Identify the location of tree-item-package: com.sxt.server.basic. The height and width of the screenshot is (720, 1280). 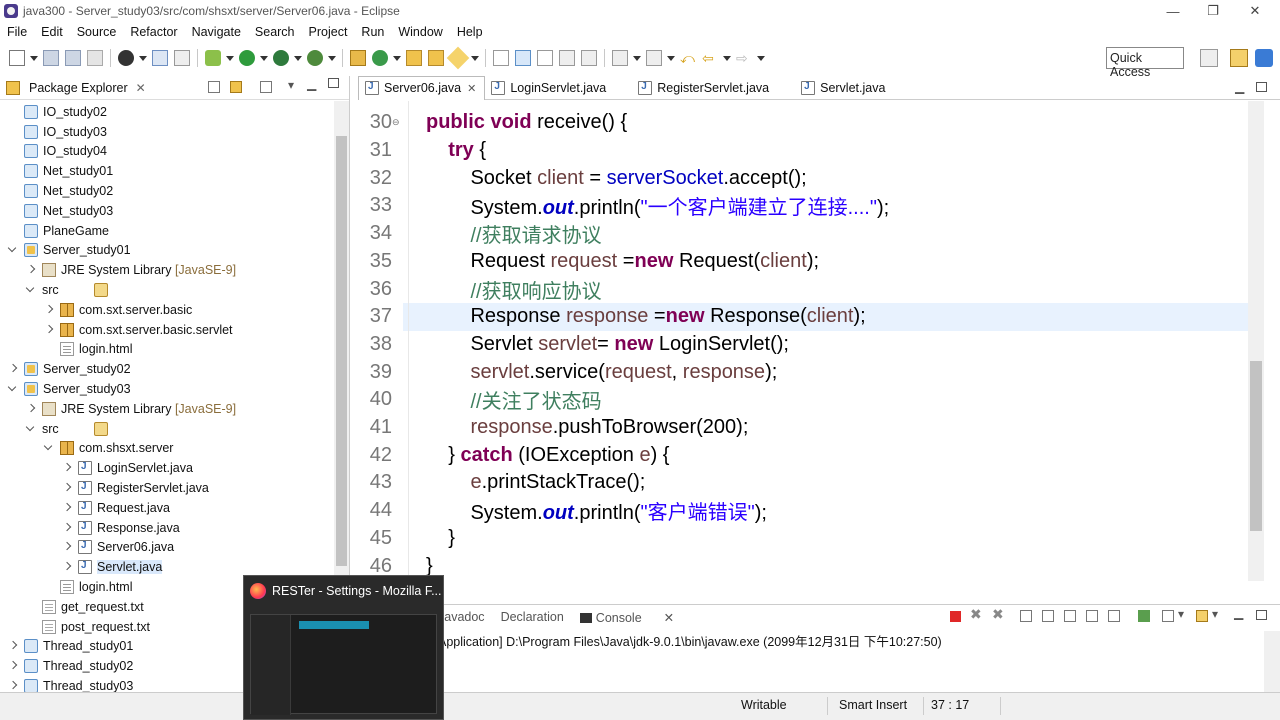
(118, 310).